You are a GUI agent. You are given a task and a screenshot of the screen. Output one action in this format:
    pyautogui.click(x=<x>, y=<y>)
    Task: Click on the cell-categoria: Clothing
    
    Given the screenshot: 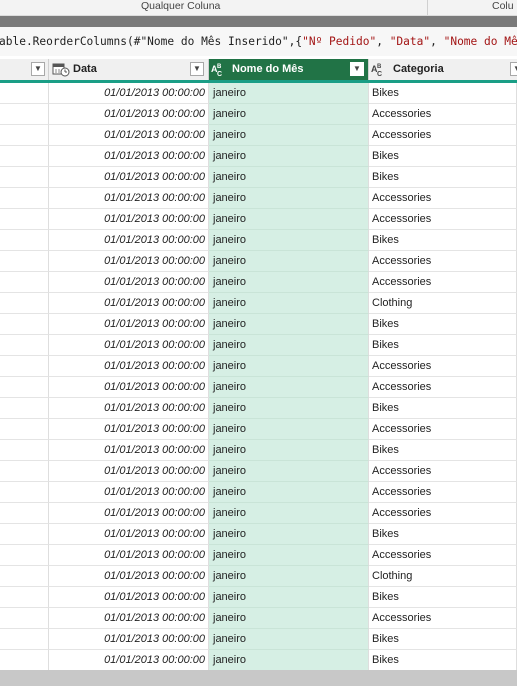 What is the action you would take?
    pyautogui.click(x=443, y=576)
    